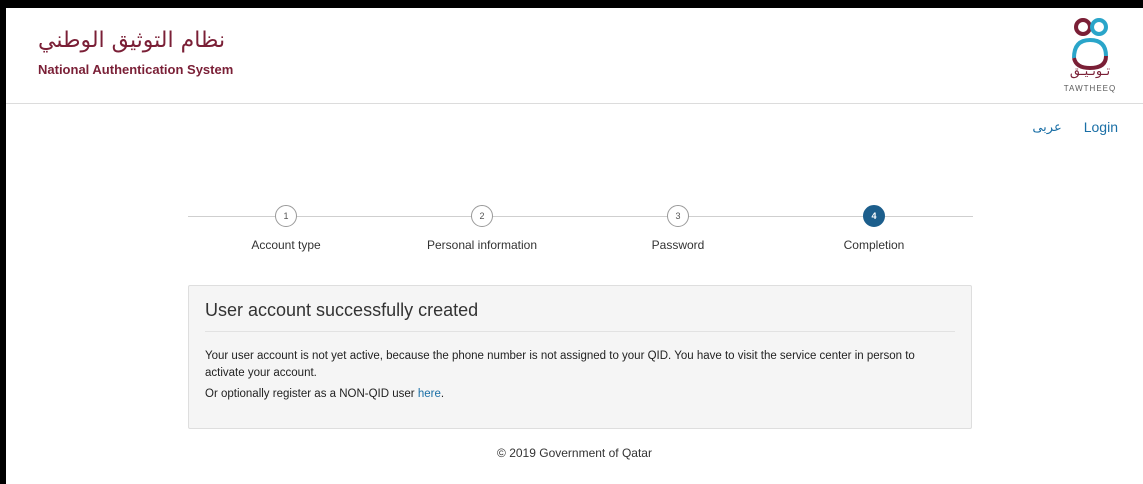 This screenshot has height=484, width=1143. Describe the element at coordinates (574, 453) in the screenshot. I see `footer-copyright: © 2019 Government of Qatar` at that location.